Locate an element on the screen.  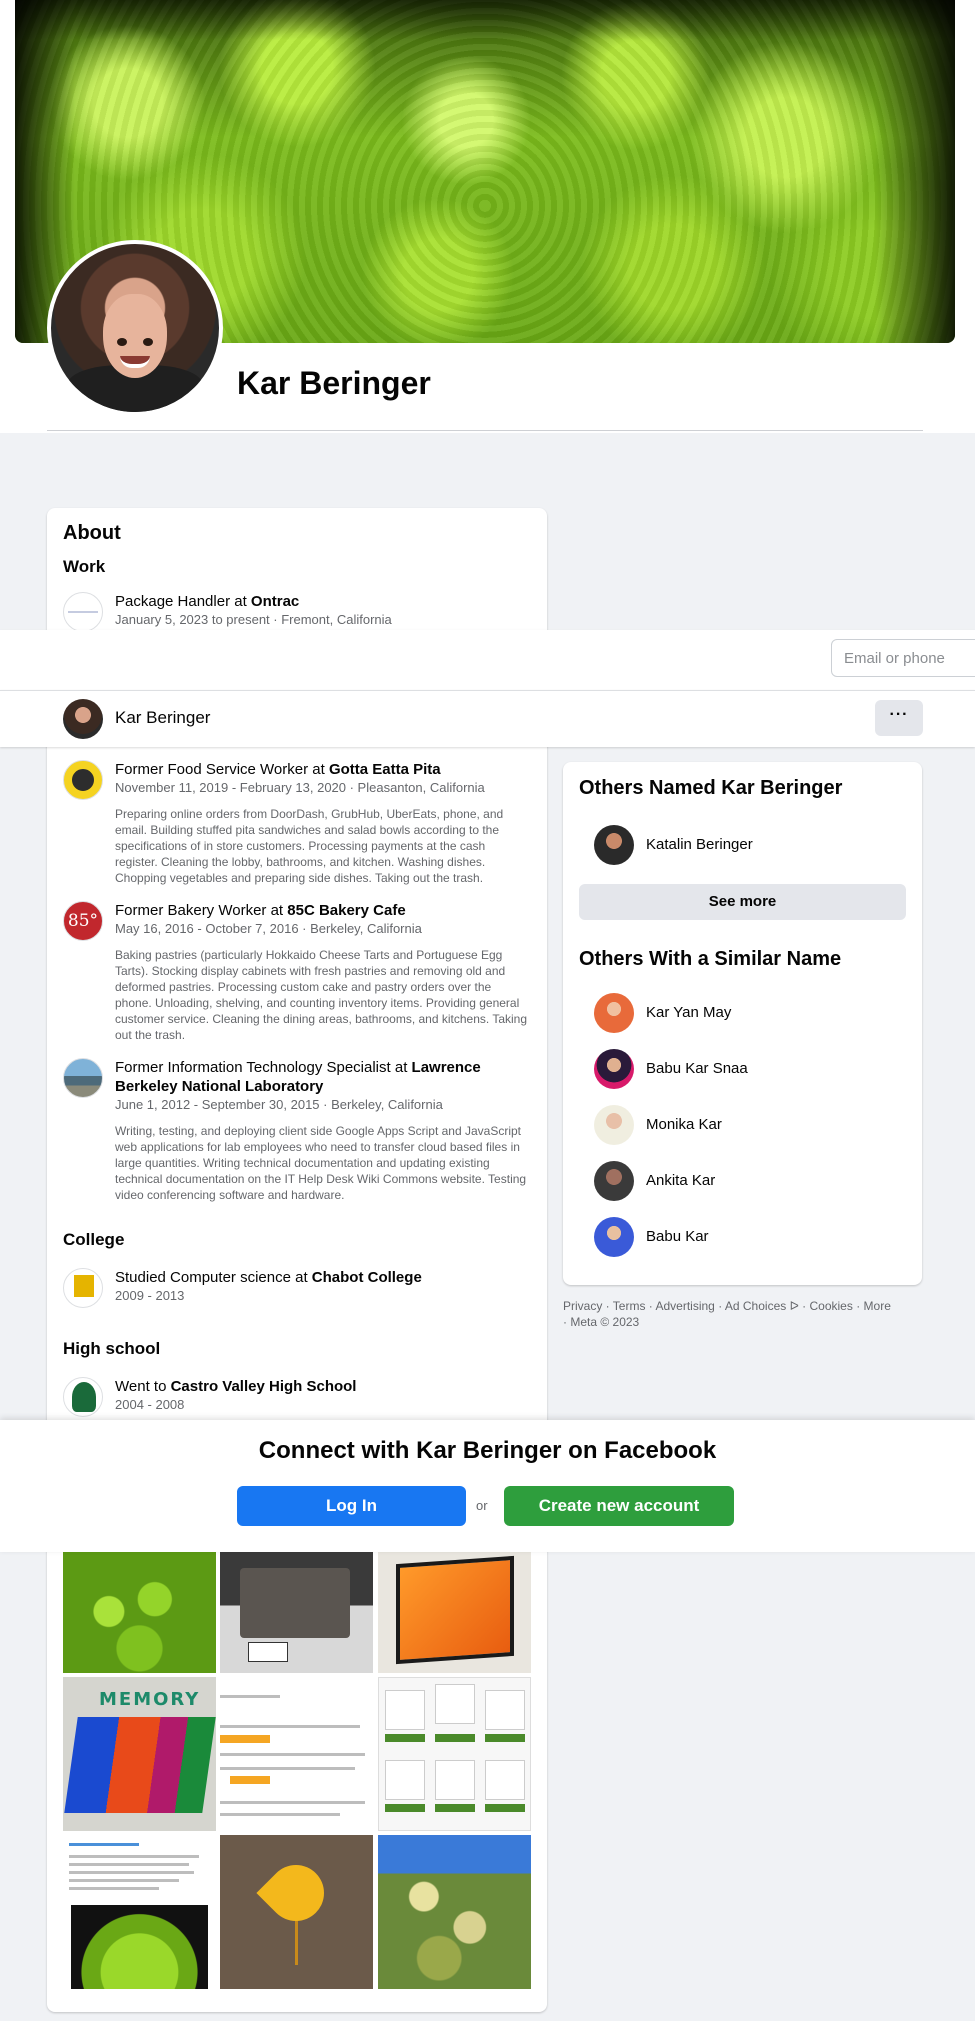
person-name: Babu Kar Snaa is located at coordinates (697, 1068).